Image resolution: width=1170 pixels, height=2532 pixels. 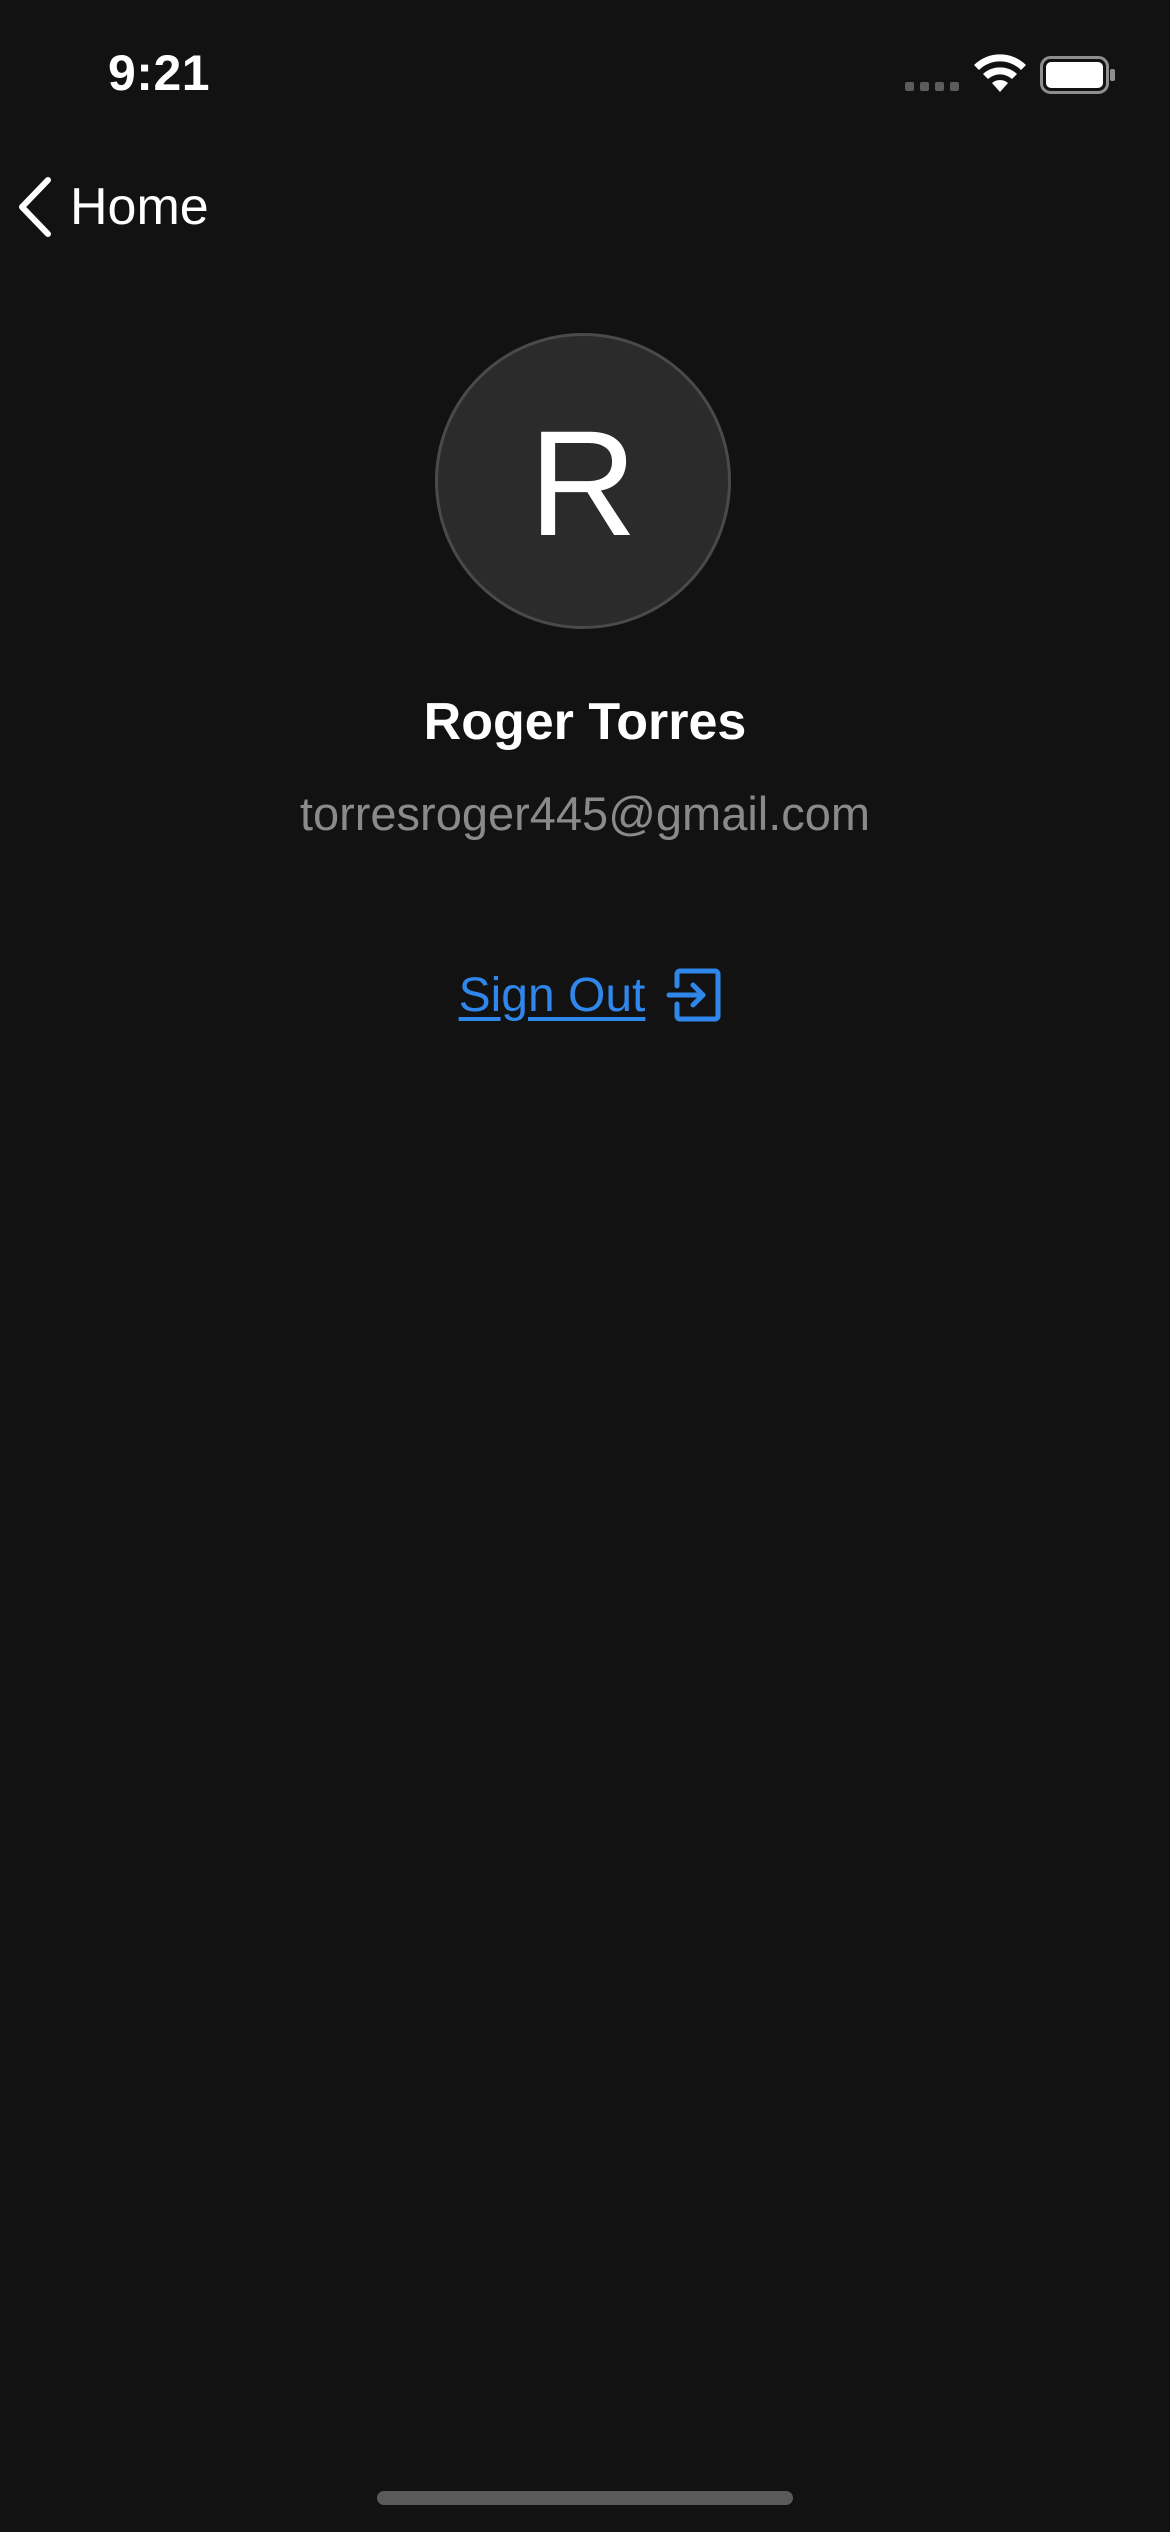 What do you see at coordinates (139, 207) in the screenshot?
I see `back-button-label: Home` at bounding box center [139, 207].